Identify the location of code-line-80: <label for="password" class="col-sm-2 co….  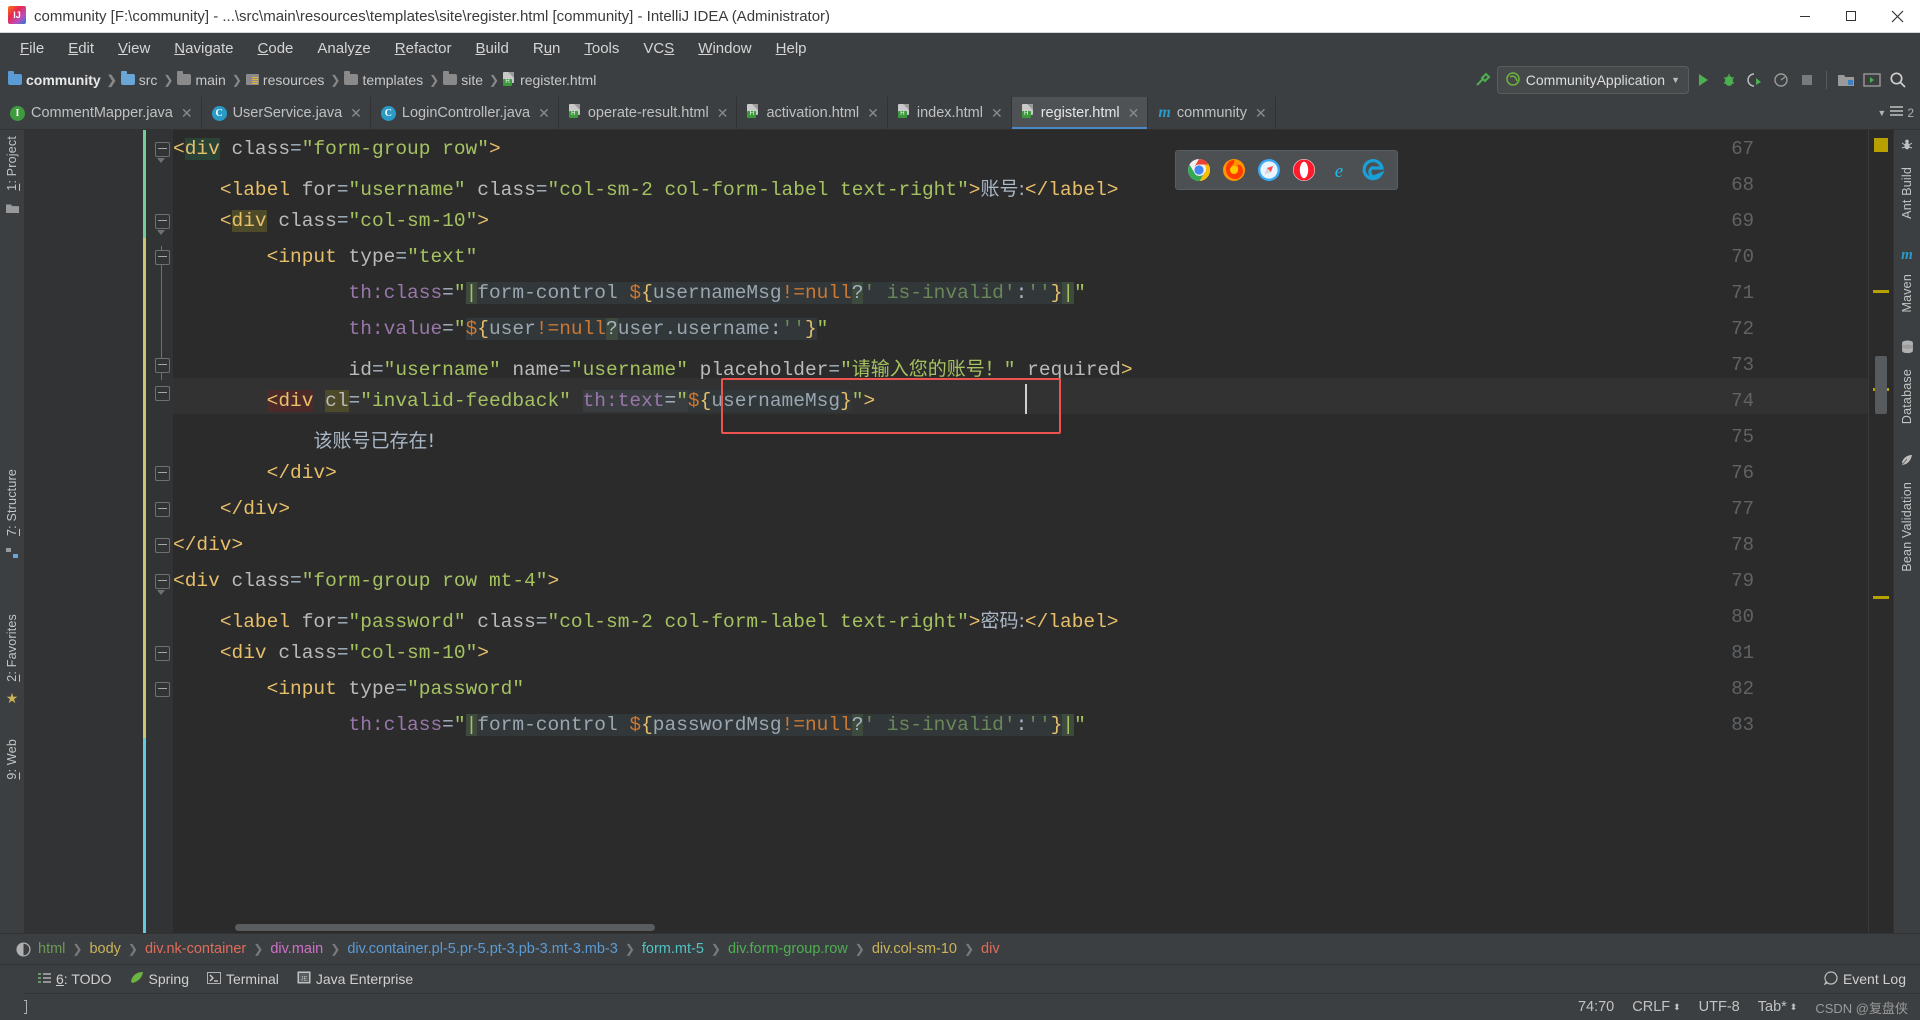
(646, 619).